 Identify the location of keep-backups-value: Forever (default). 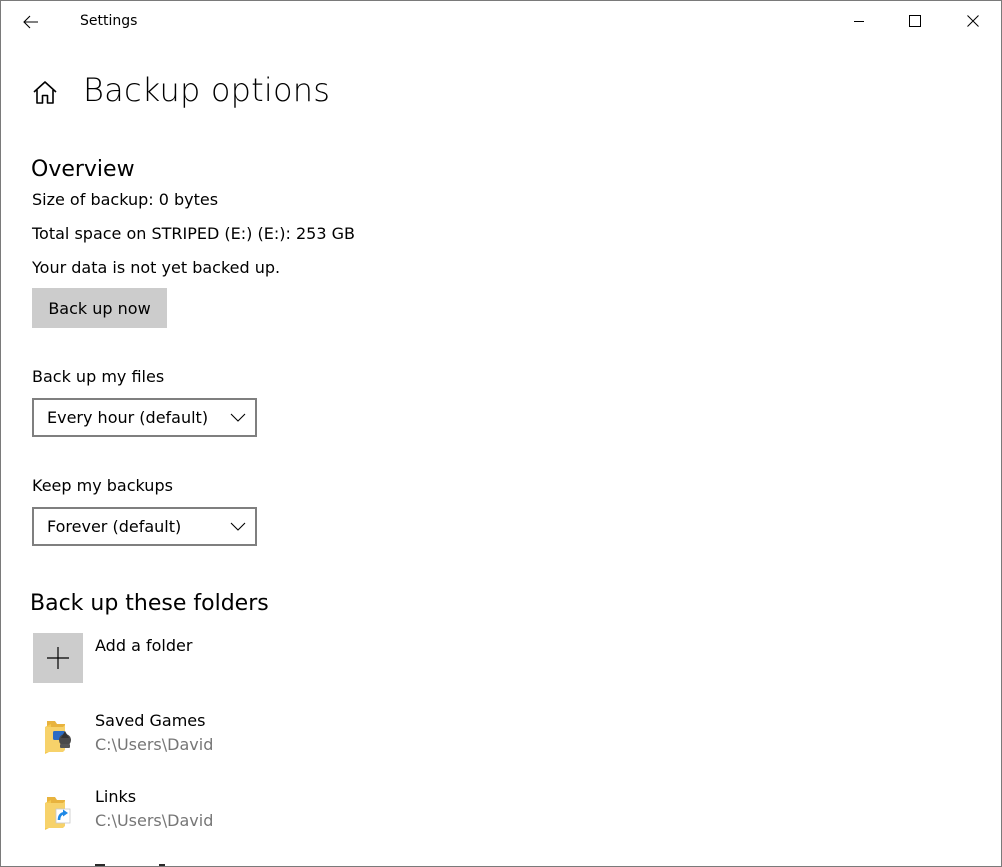
(114, 526).